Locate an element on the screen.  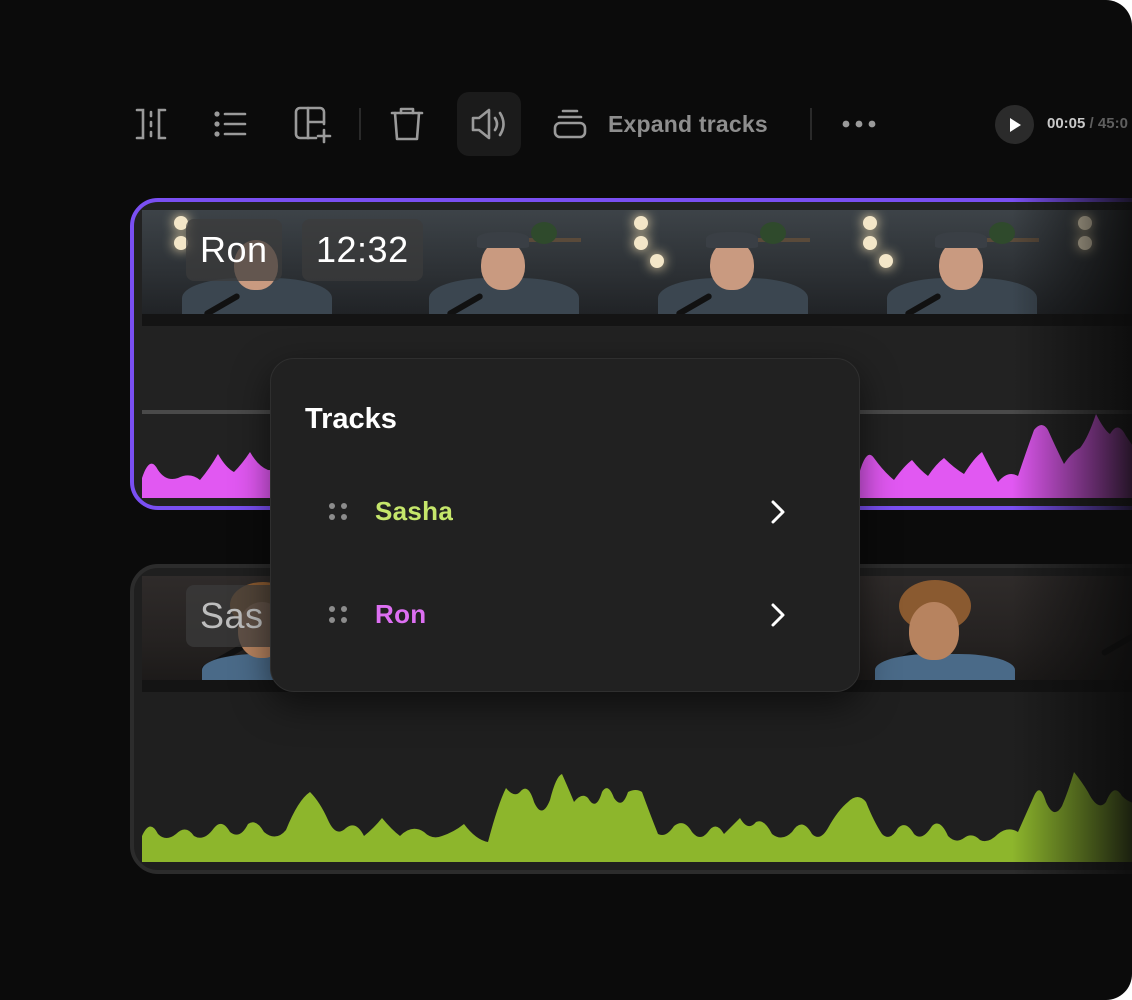
timecode: 00:05 / 45:0 is located at coordinates (1087, 123).